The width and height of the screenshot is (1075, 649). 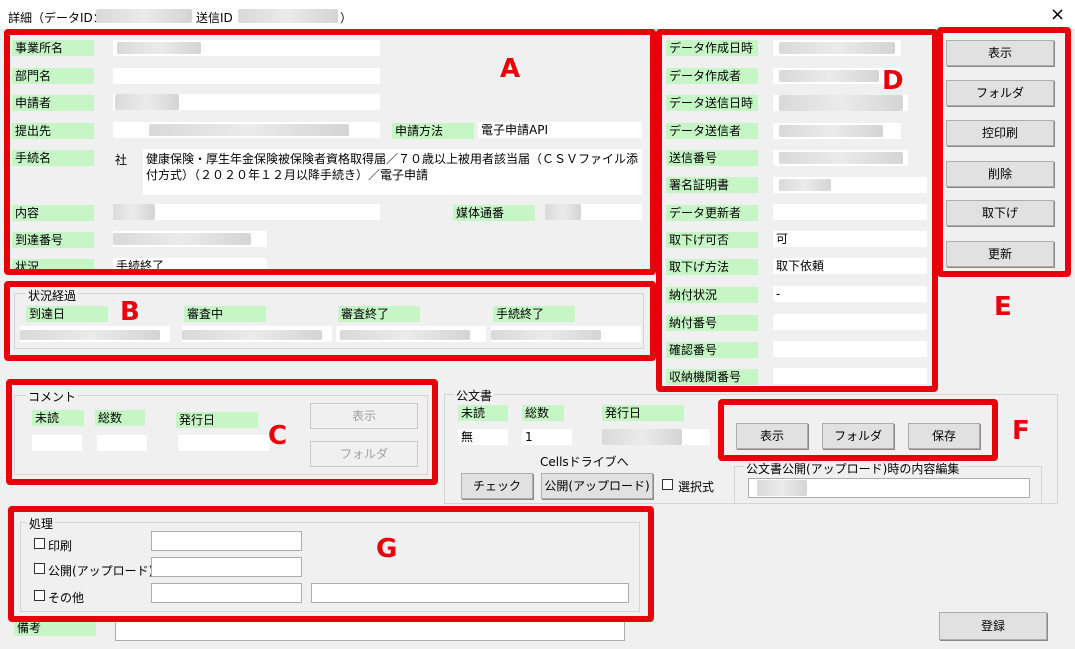 I want to click on official-total-label: 総数, so click(x=543, y=413).